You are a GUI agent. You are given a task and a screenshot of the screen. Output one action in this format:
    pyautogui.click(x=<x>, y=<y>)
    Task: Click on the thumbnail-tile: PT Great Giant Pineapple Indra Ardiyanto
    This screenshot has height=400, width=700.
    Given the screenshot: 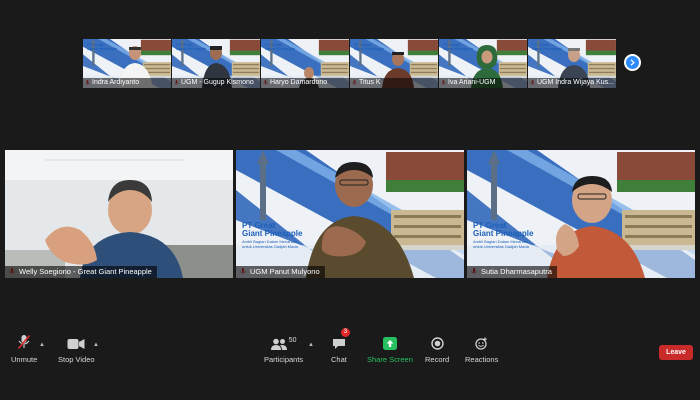 What is the action you would take?
    pyautogui.click(x=127, y=63)
    